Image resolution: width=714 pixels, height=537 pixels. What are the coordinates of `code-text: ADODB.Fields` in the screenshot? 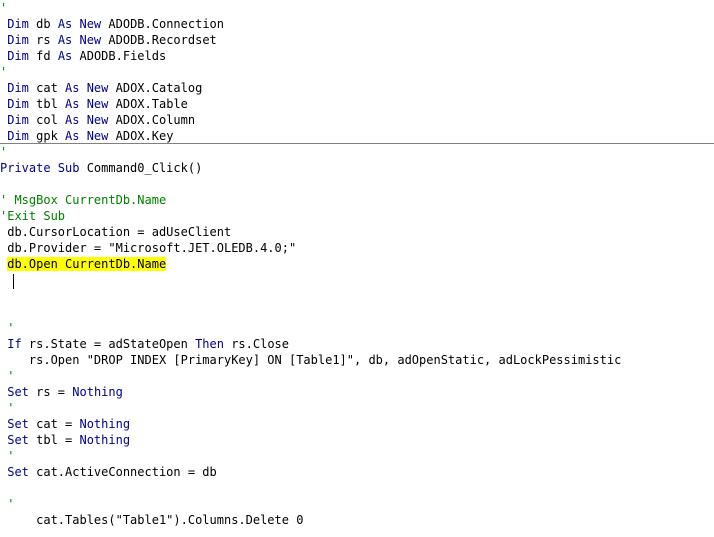 It's located at (119, 56).